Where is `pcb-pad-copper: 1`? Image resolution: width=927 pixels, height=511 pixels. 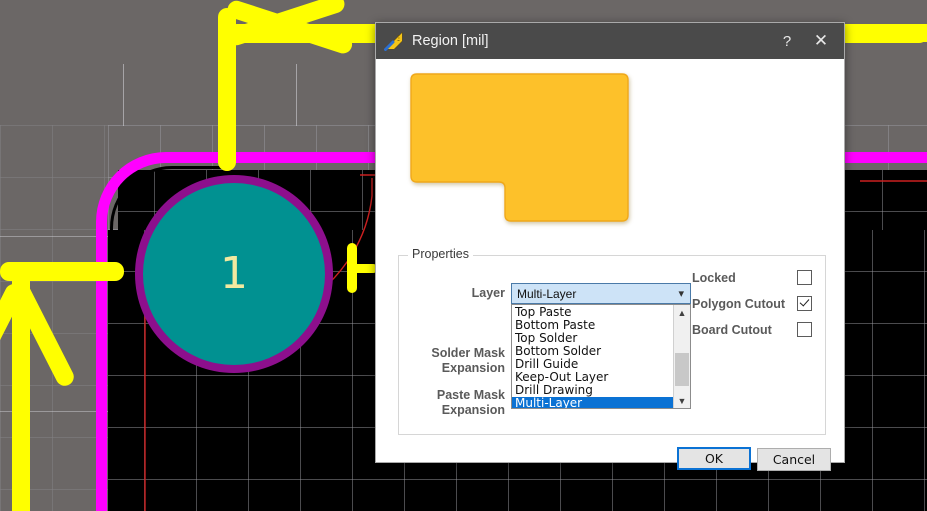
pcb-pad-copper: 1 is located at coordinates (234, 274).